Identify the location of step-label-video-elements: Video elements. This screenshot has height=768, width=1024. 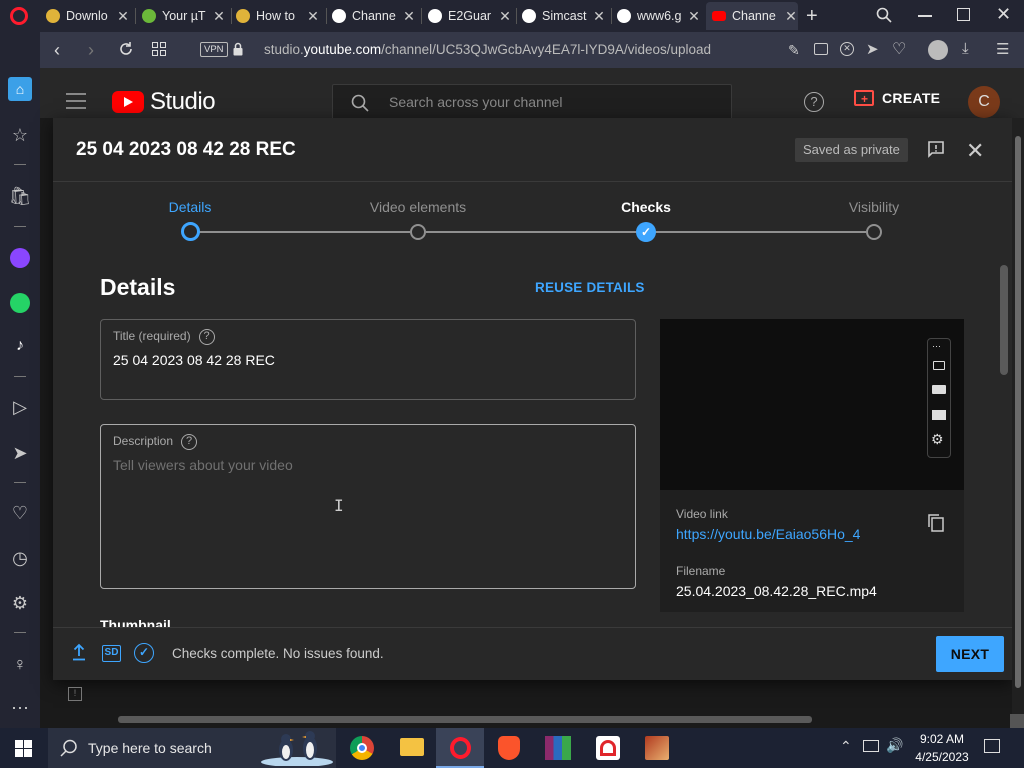
(418, 207).